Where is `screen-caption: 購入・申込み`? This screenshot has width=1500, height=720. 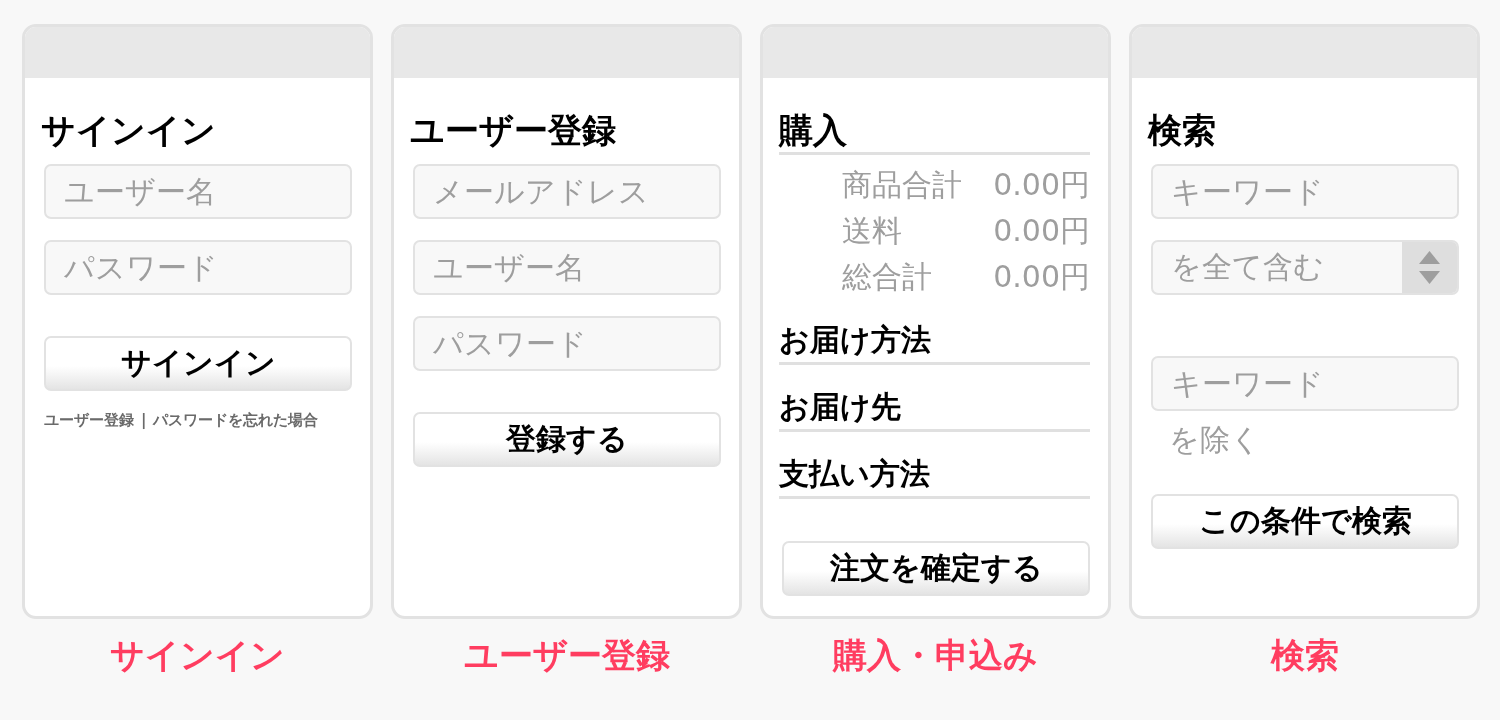
screen-caption: 購入・申込み is located at coordinates (935, 655).